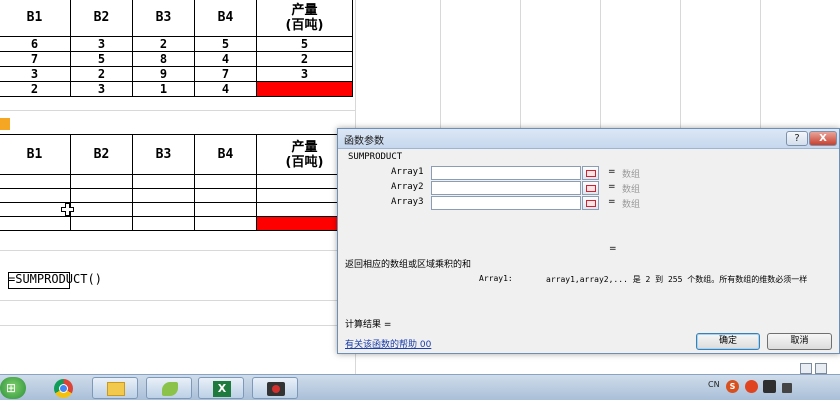  I want to click on header-output-unit: (百吨), so click(304, 25).